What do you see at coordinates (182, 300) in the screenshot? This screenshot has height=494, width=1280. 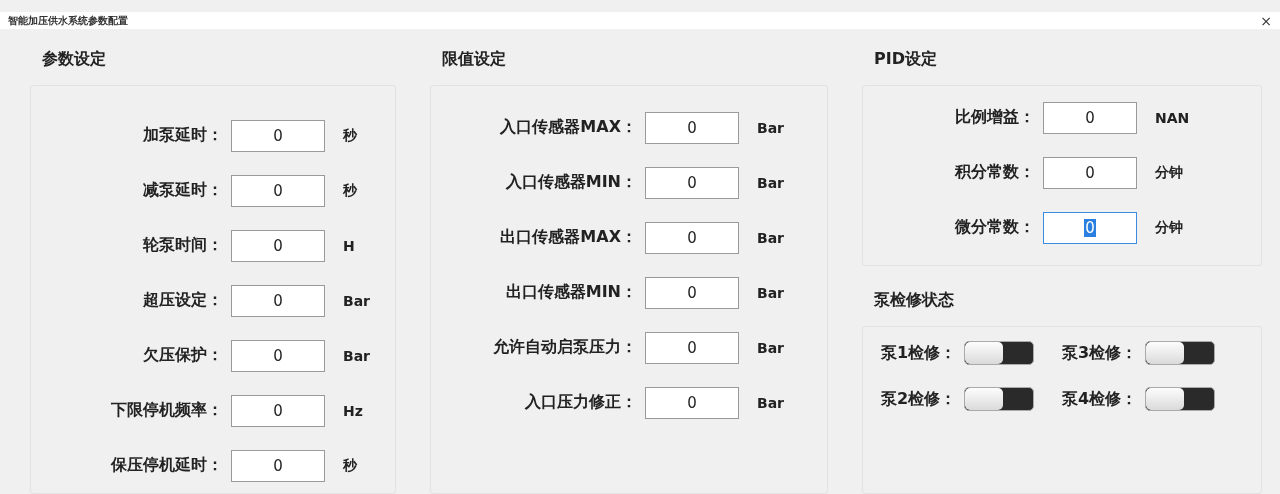 I see `field-label: 超压设定：` at bounding box center [182, 300].